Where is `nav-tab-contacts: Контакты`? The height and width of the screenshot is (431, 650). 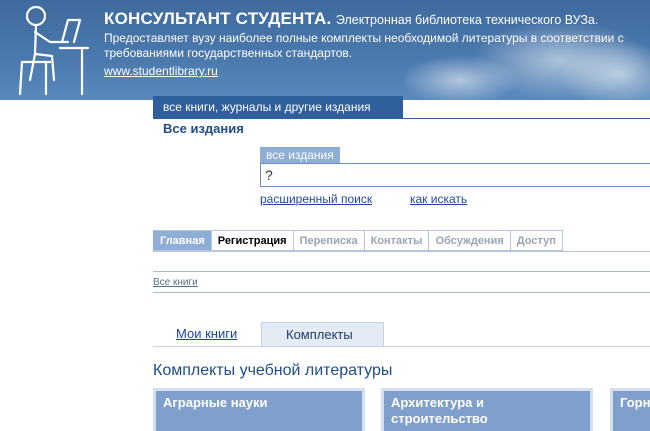 nav-tab-contacts: Контакты is located at coordinates (397, 240).